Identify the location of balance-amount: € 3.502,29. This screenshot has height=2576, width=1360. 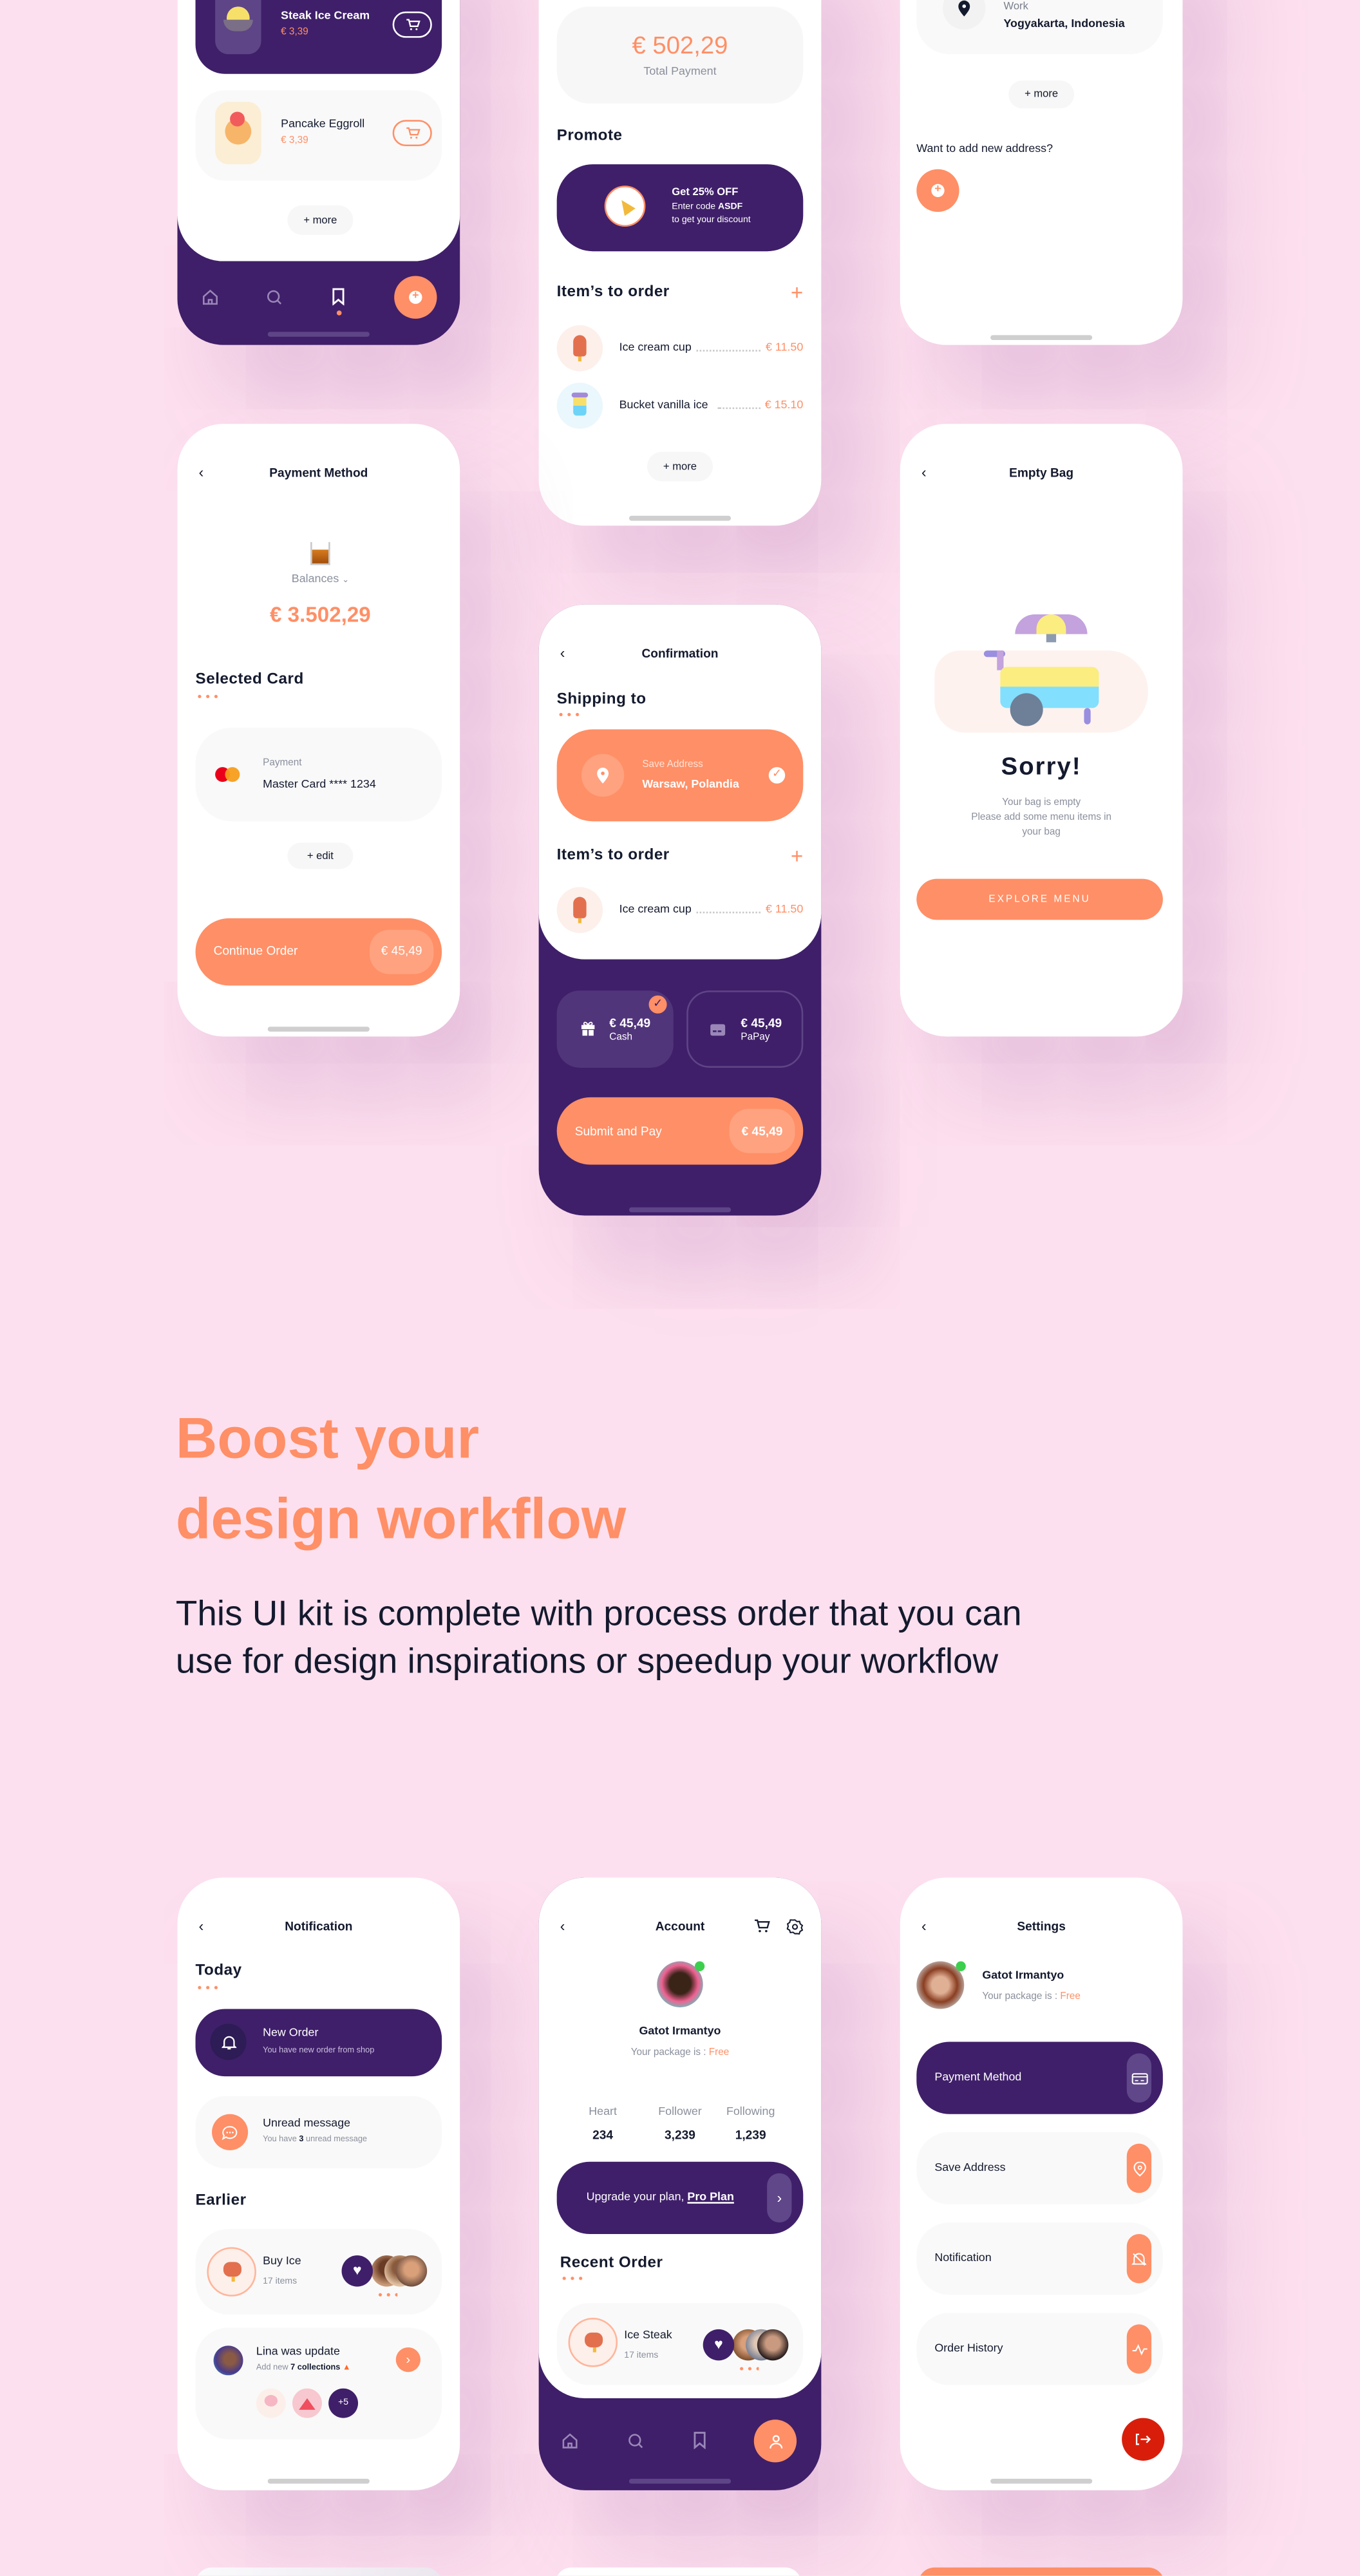
(320, 614).